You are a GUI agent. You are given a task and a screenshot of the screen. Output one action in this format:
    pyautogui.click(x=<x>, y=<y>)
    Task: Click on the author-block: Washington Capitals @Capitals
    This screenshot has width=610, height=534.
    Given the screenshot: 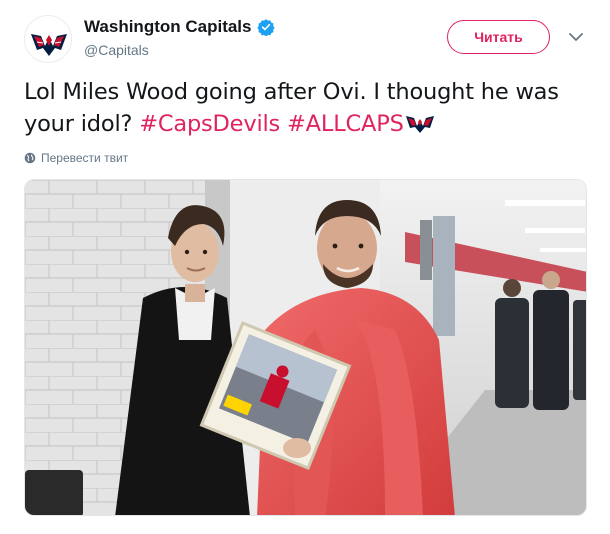 What is the action you would take?
    pyautogui.click(x=179, y=37)
    